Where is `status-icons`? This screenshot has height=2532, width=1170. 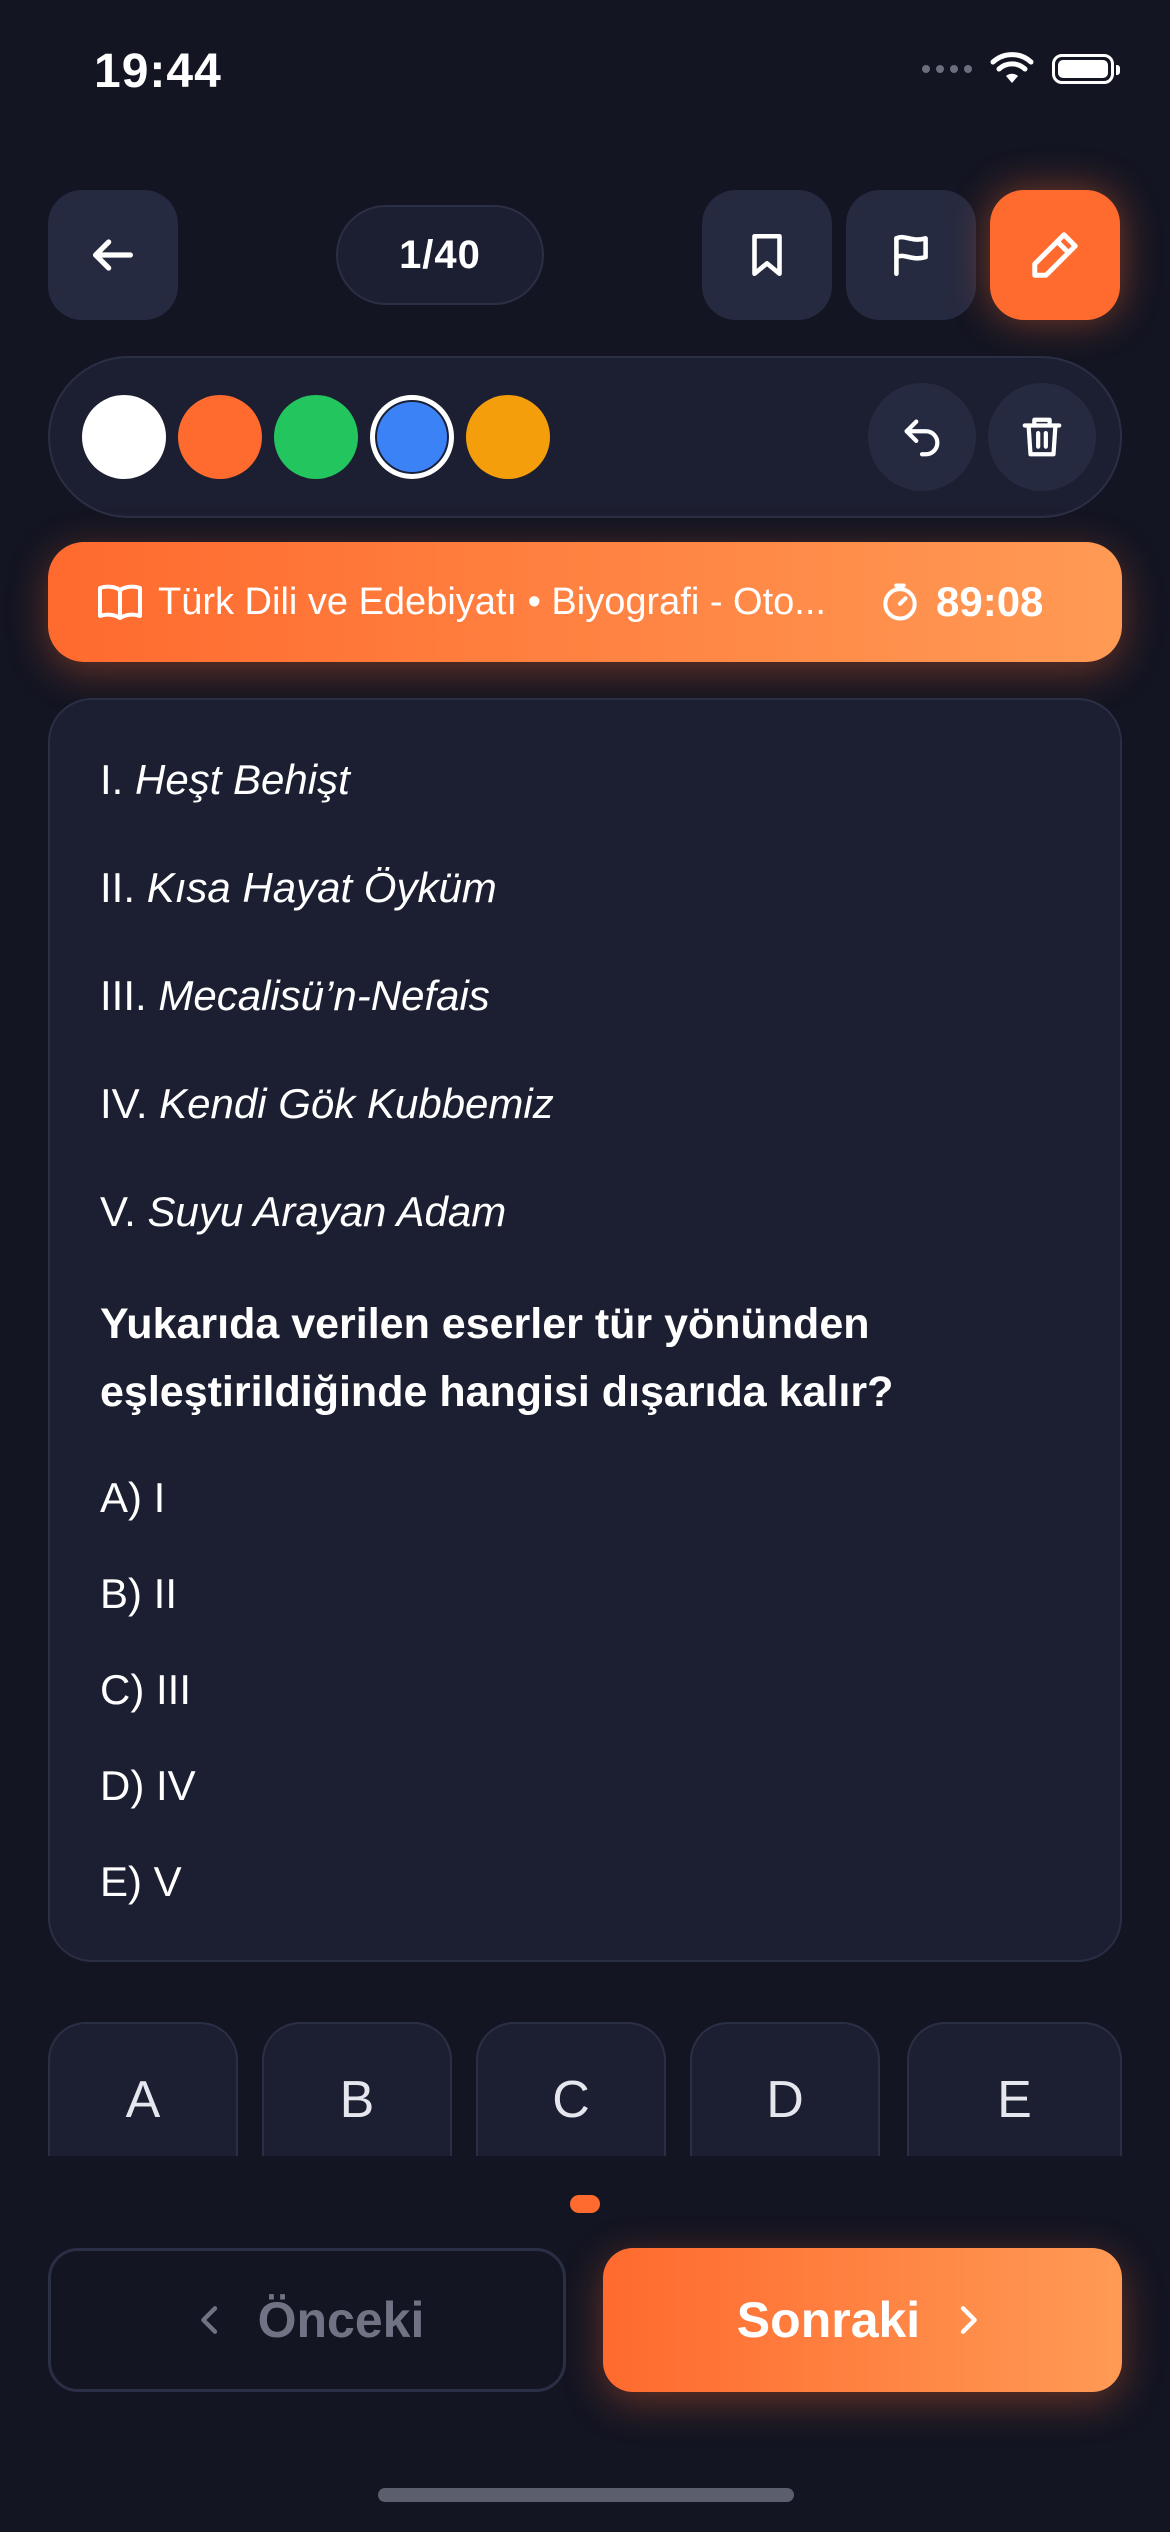 status-icons is located at coordinates (1021, 69).